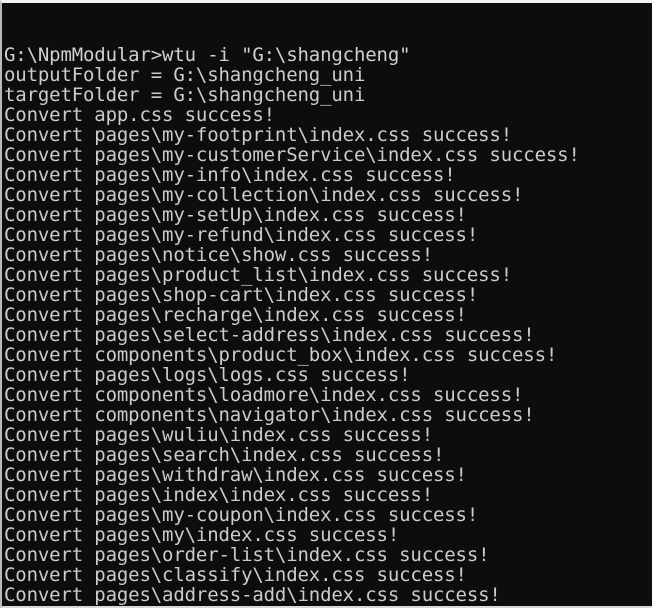  I want to click on console-line: Convert pages\my-info\index.css success!, so click(230, 175).